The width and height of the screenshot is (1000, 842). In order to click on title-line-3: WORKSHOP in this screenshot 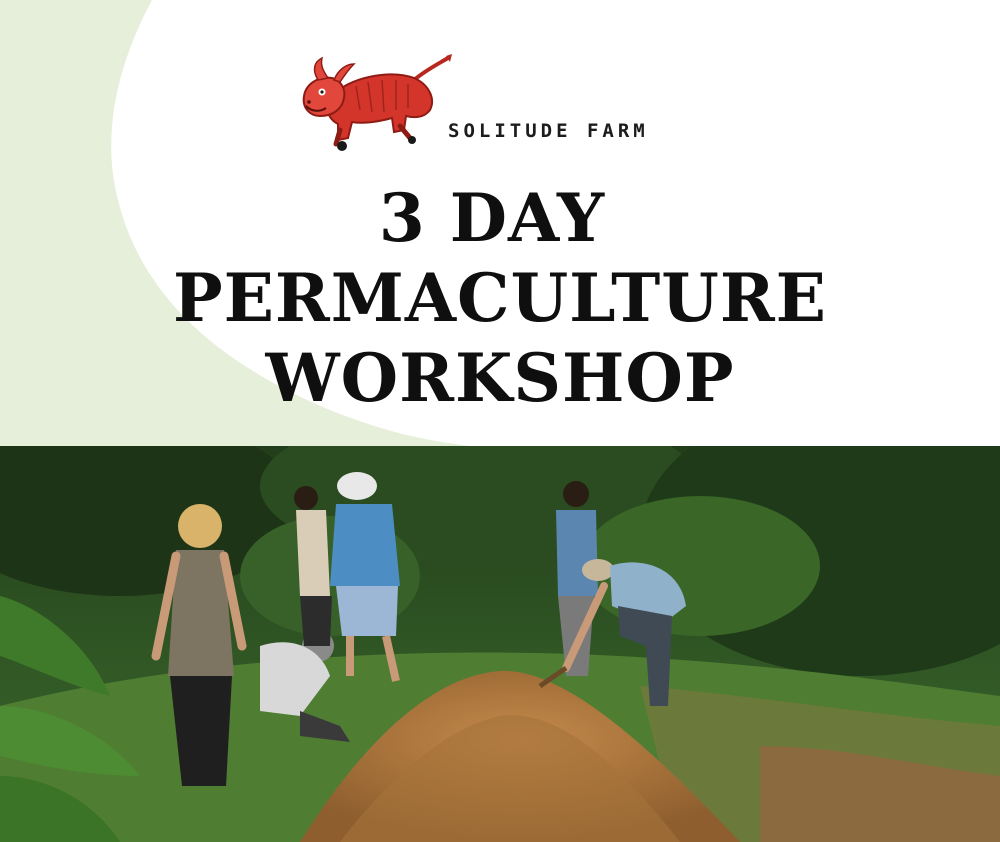, I will do `click(500, 378)`.